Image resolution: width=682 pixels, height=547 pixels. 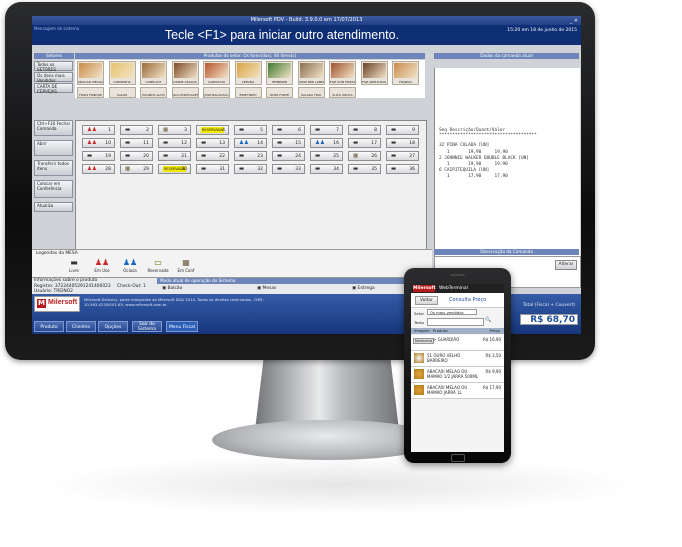 What do you see at coordinates (364, 169) in the screenshot?
I see `table-35: ▬ 35` at bounding box center [364, 169].